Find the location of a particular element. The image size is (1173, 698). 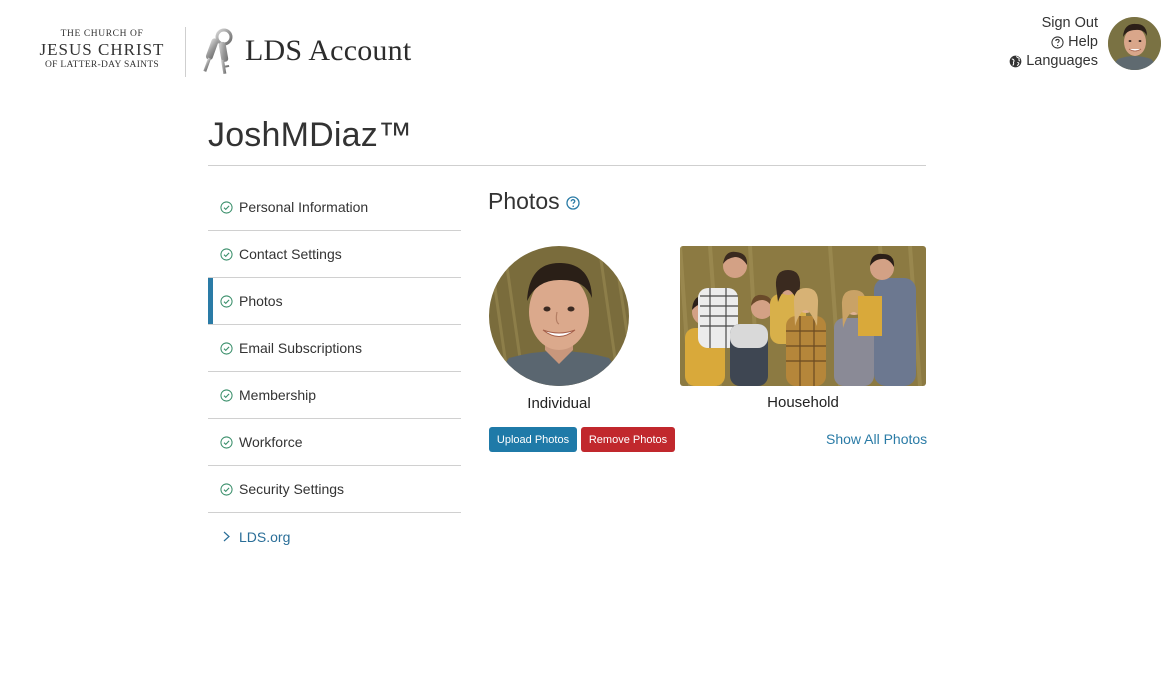

church-logo-line3: OF LATTER-DAY SAINTS is located at coordinates (102, 65).